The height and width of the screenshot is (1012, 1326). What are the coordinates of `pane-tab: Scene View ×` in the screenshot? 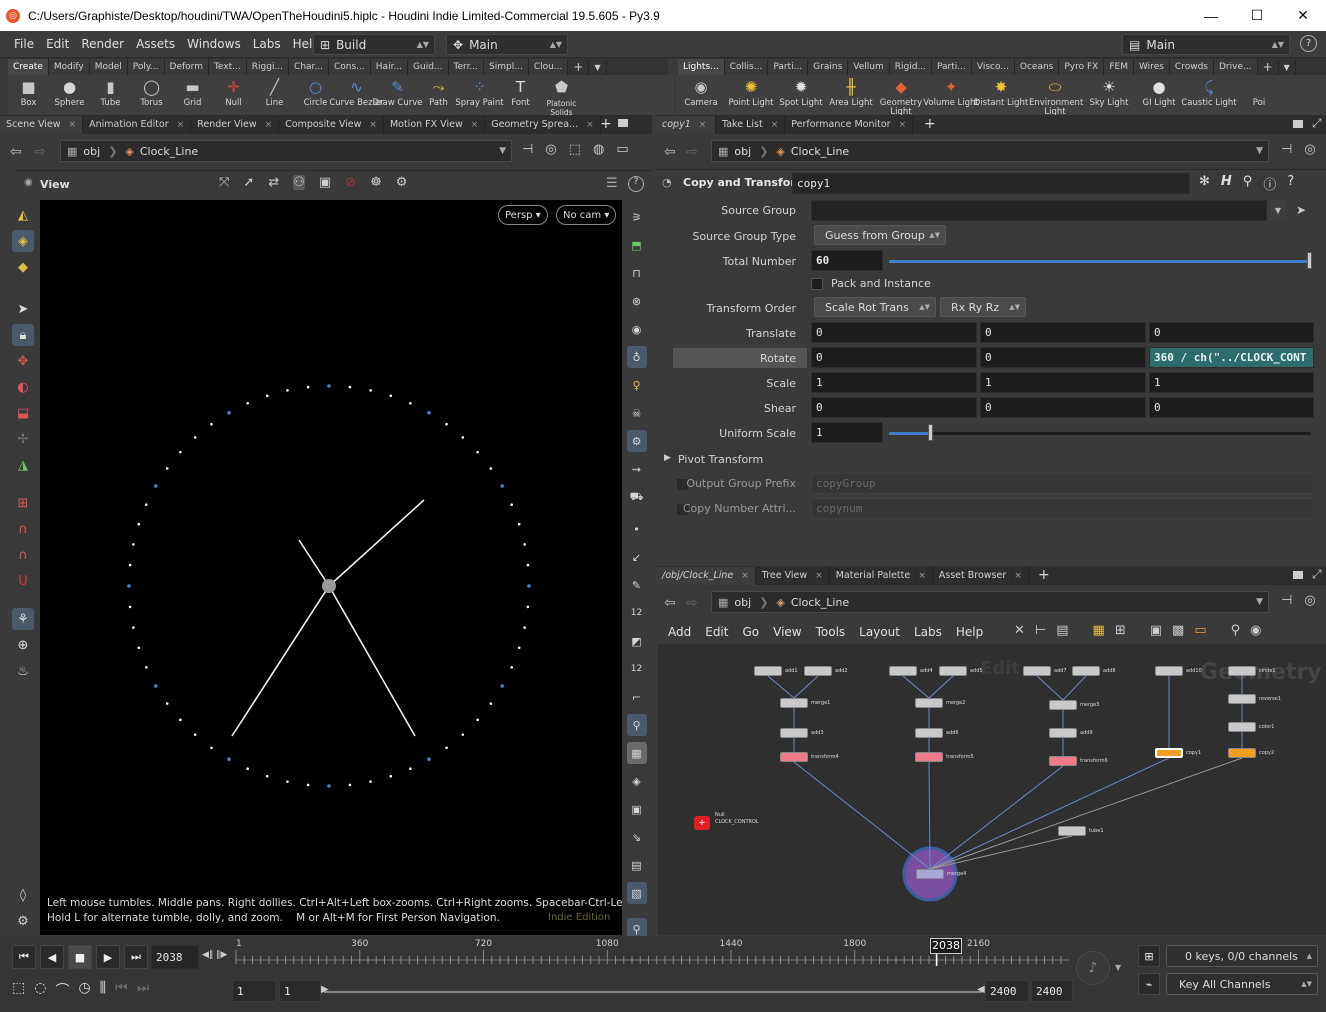 It's located at (42, 124).